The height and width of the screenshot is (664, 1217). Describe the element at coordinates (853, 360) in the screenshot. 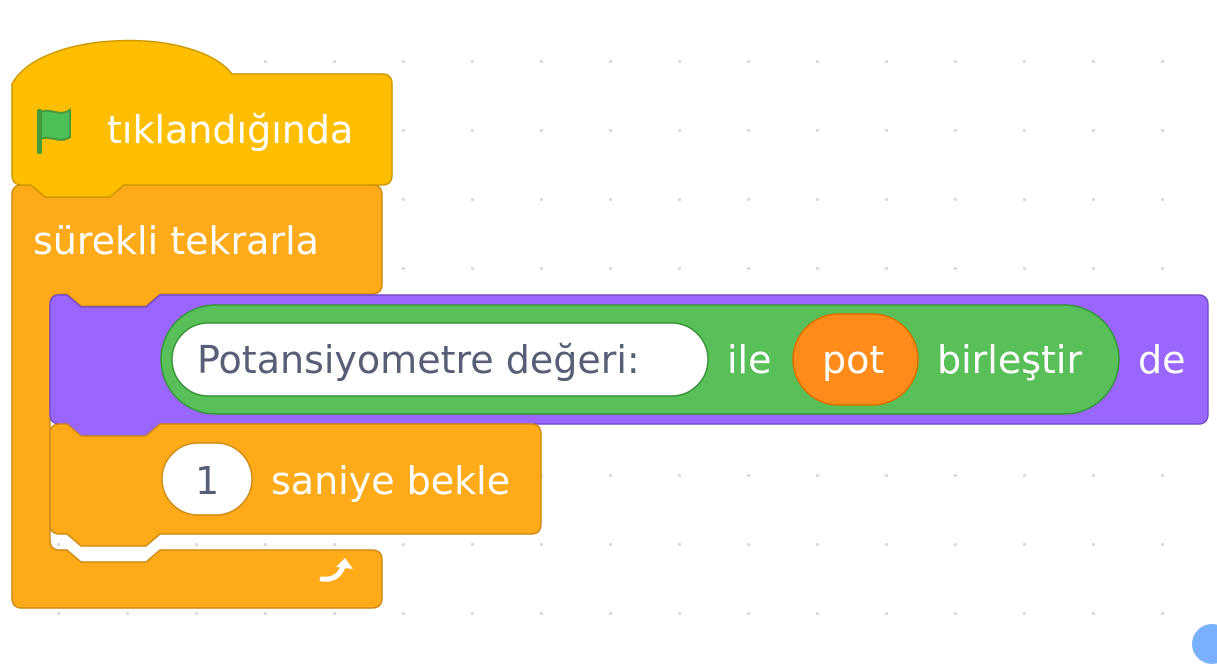

I see `pot-variable-label: pot` at that location.